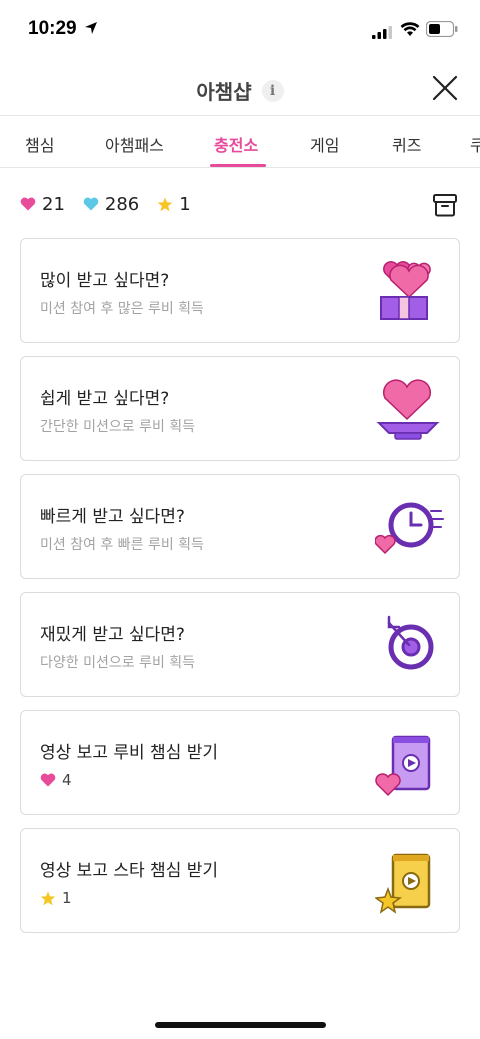  I want to click on ruby-balance: 21, so click(42, 204).